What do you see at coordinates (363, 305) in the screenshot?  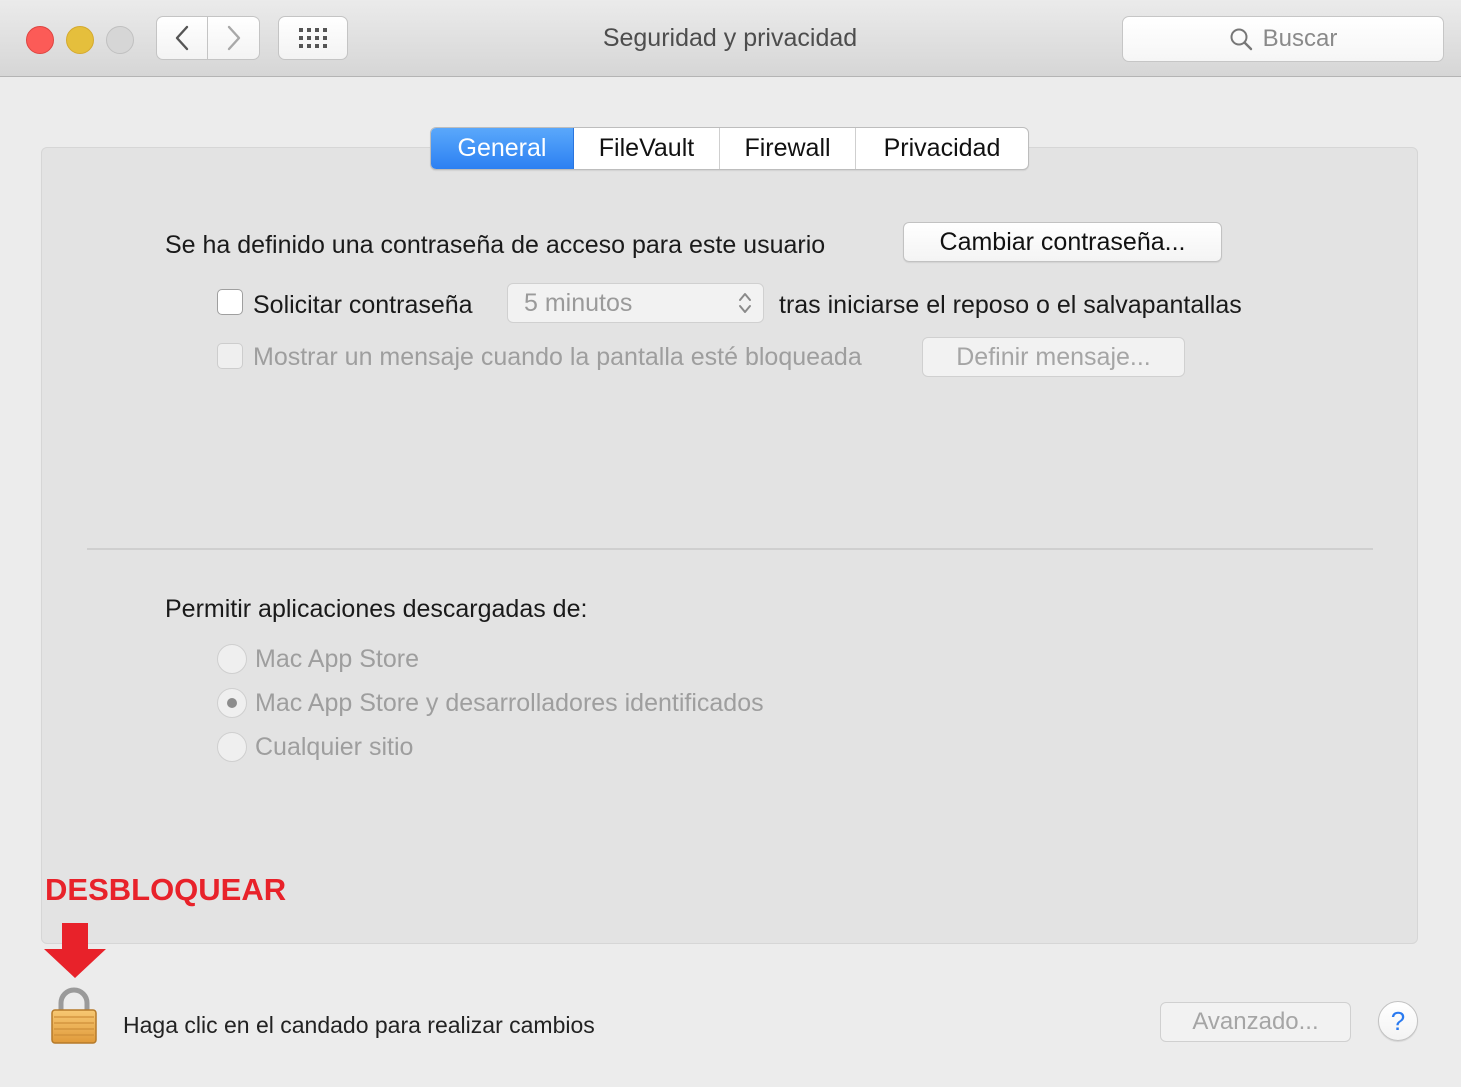 I see `require-password-label: Solicitar contraseña` at bounding box center [363, 305].